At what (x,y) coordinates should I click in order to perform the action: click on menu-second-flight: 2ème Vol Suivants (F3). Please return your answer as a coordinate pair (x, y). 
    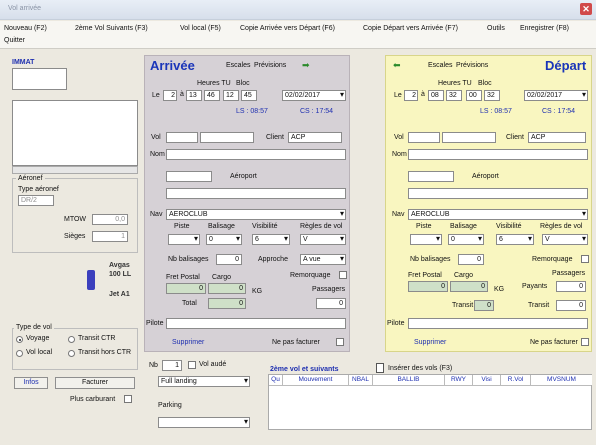
    Looking at the image, I should click on (111, 28).